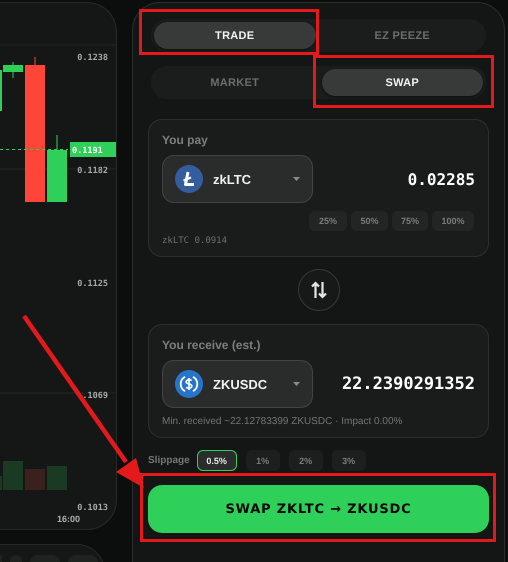 This screenshot has height=562, width=508. I want to click on price-label: 0.1182, so click(92, 171).